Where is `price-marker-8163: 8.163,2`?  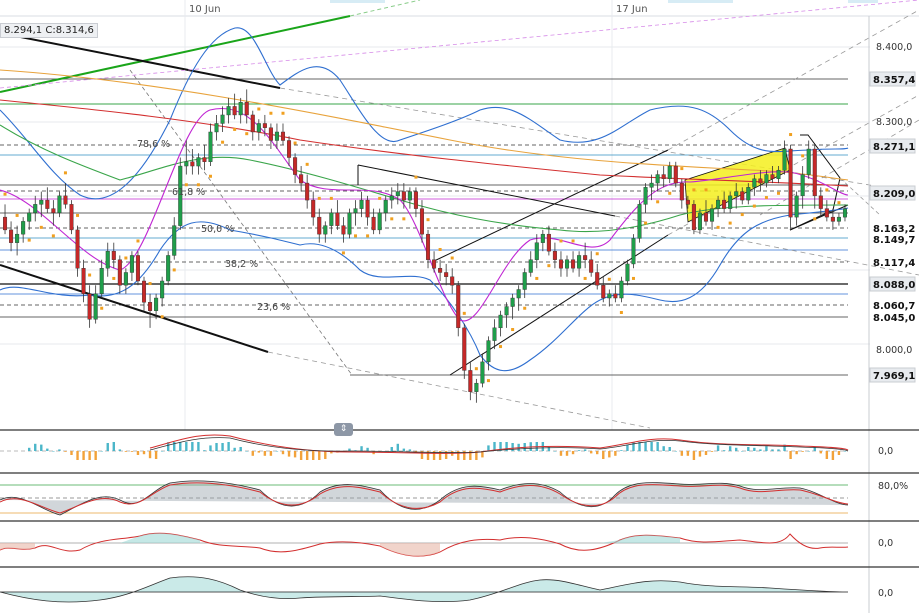 price-marker-8163: 8.163,2 is located at coordinates (894, 229).